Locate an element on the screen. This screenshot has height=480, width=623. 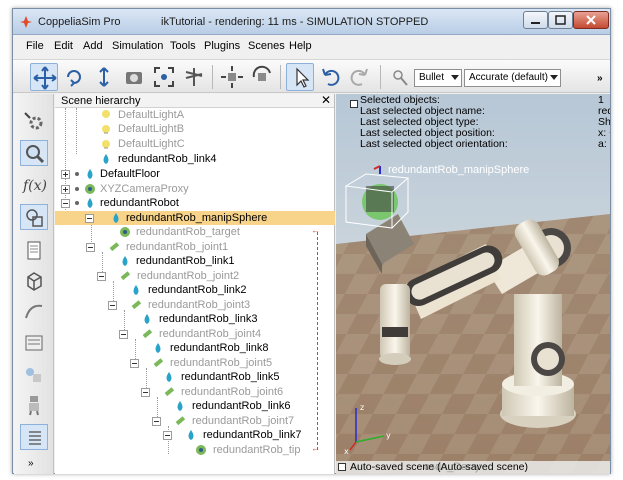
tree-item-redundantrob-joint2: redundantRob_joint2 is located at coordinates (195, 276).